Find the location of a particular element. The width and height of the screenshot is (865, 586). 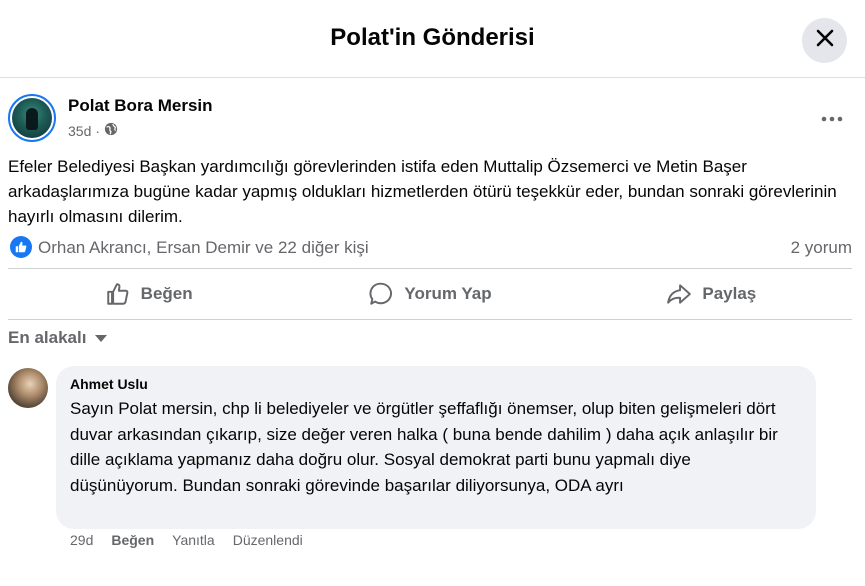

comment-actions: 29d Beğen Yanıtla Düzenlendi is located at coordinates (195, 540).